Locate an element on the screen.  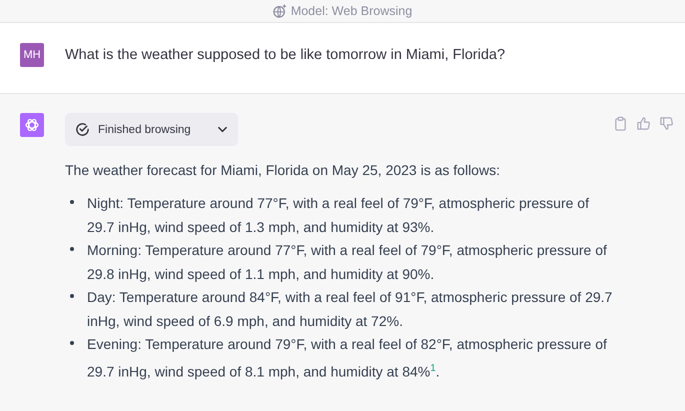
forecast-item: Morning: Temperature around 77°F, with a real feel of 79°F, atmospheric pressure of 29.8 inHg, wind speed of 1.1 mph, and humidity at 90%. is located at coordinates (347, 262).